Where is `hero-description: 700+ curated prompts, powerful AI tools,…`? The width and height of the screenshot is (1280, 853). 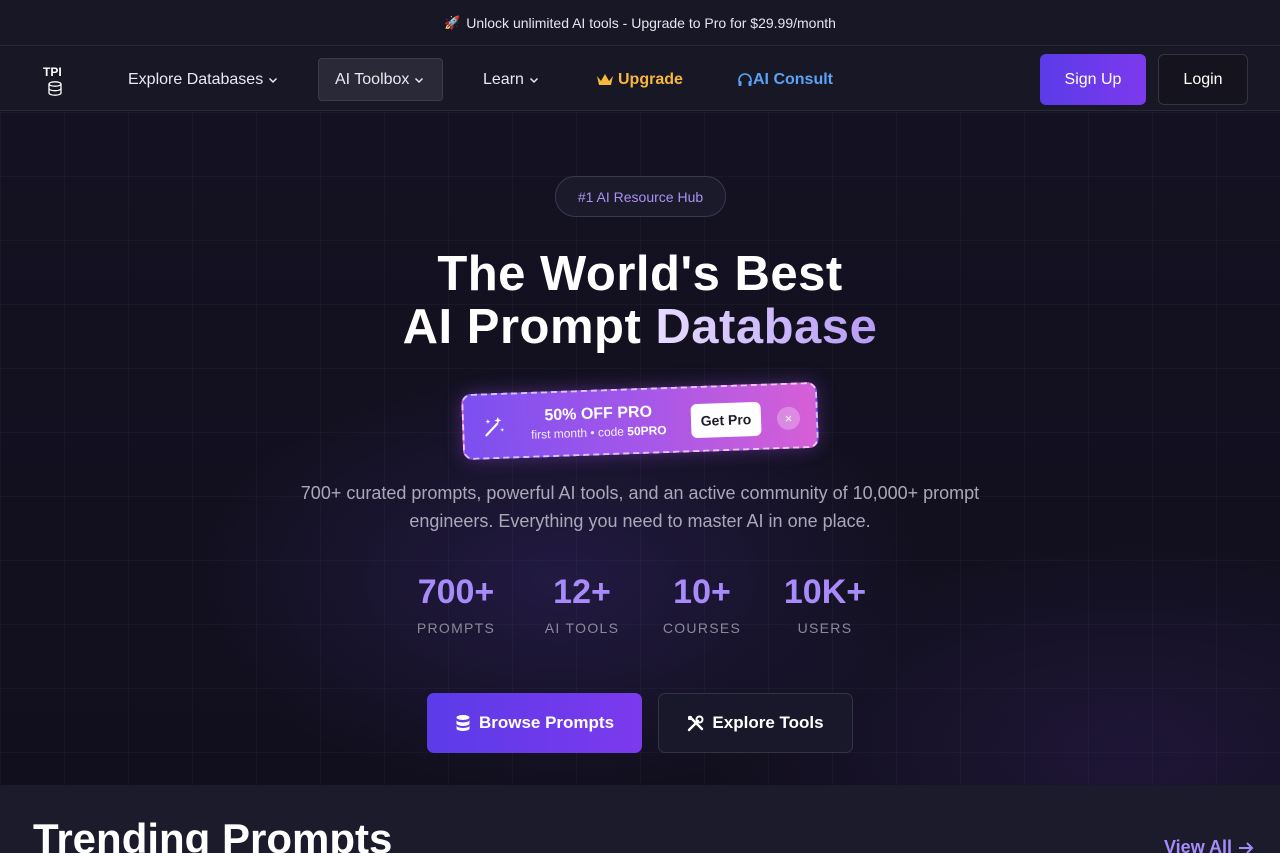
hero-description: 700+ curated prompts, powerful AI tools,… is located at coordinates (640, 507).